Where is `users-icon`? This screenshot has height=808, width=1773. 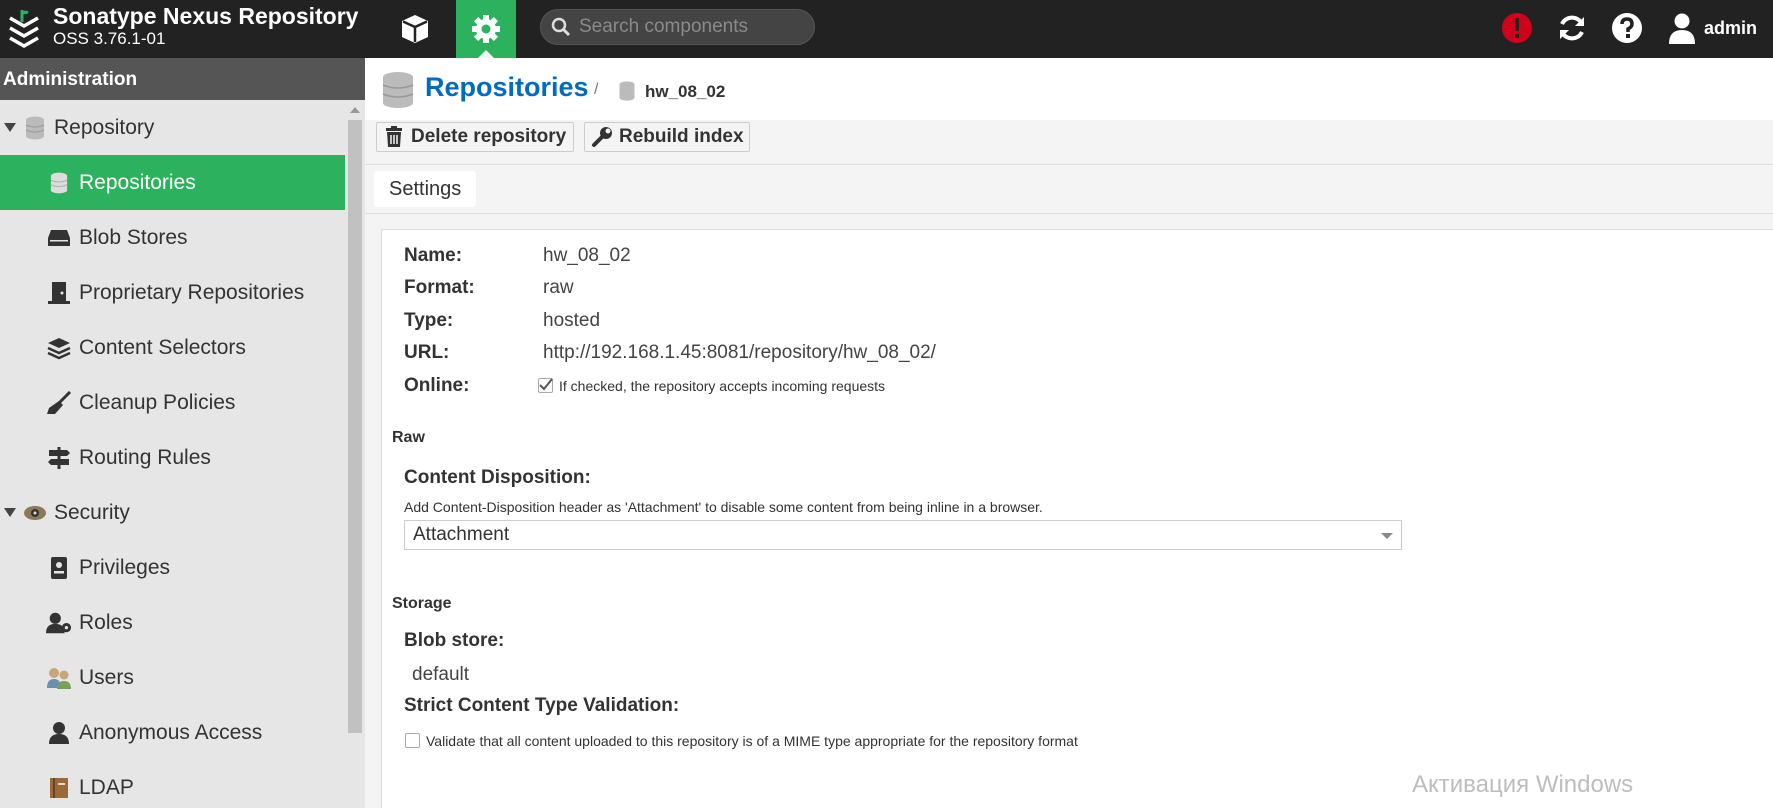
users-icon is located at coordinates (59, 678).